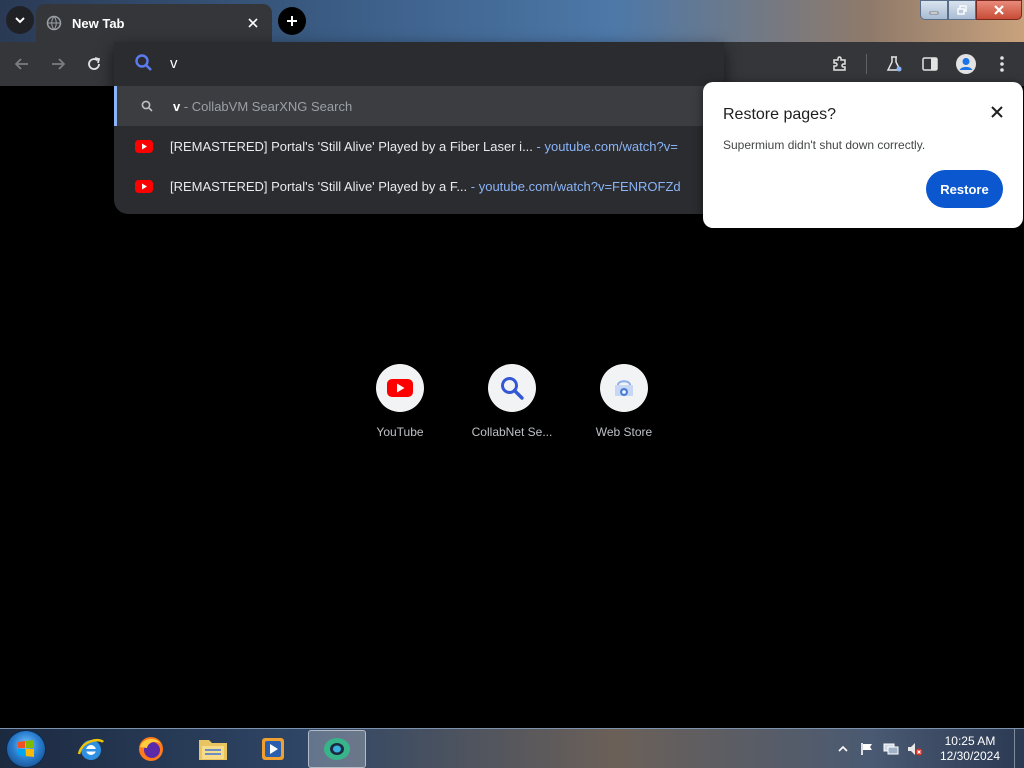 This screenshot has height=768, width=1024. What do you see at coordinates (154, 23) in the screenshot?
I see `tab-new-tab: New Tab` at bounding box center [154, 23].